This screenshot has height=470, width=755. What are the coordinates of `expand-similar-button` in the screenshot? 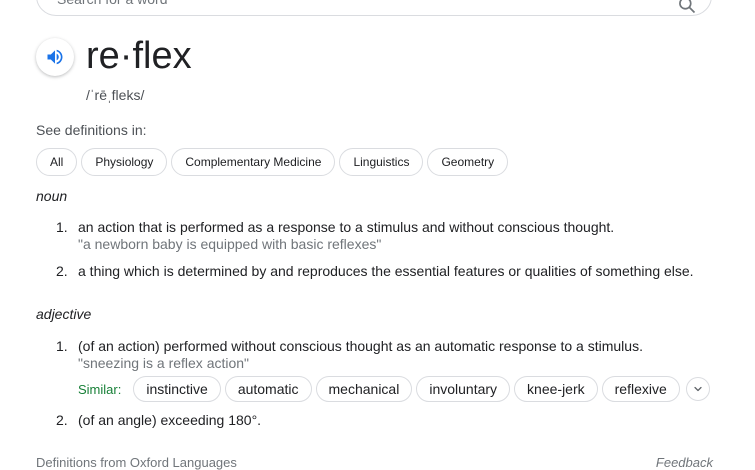 It's located at (697, 389).